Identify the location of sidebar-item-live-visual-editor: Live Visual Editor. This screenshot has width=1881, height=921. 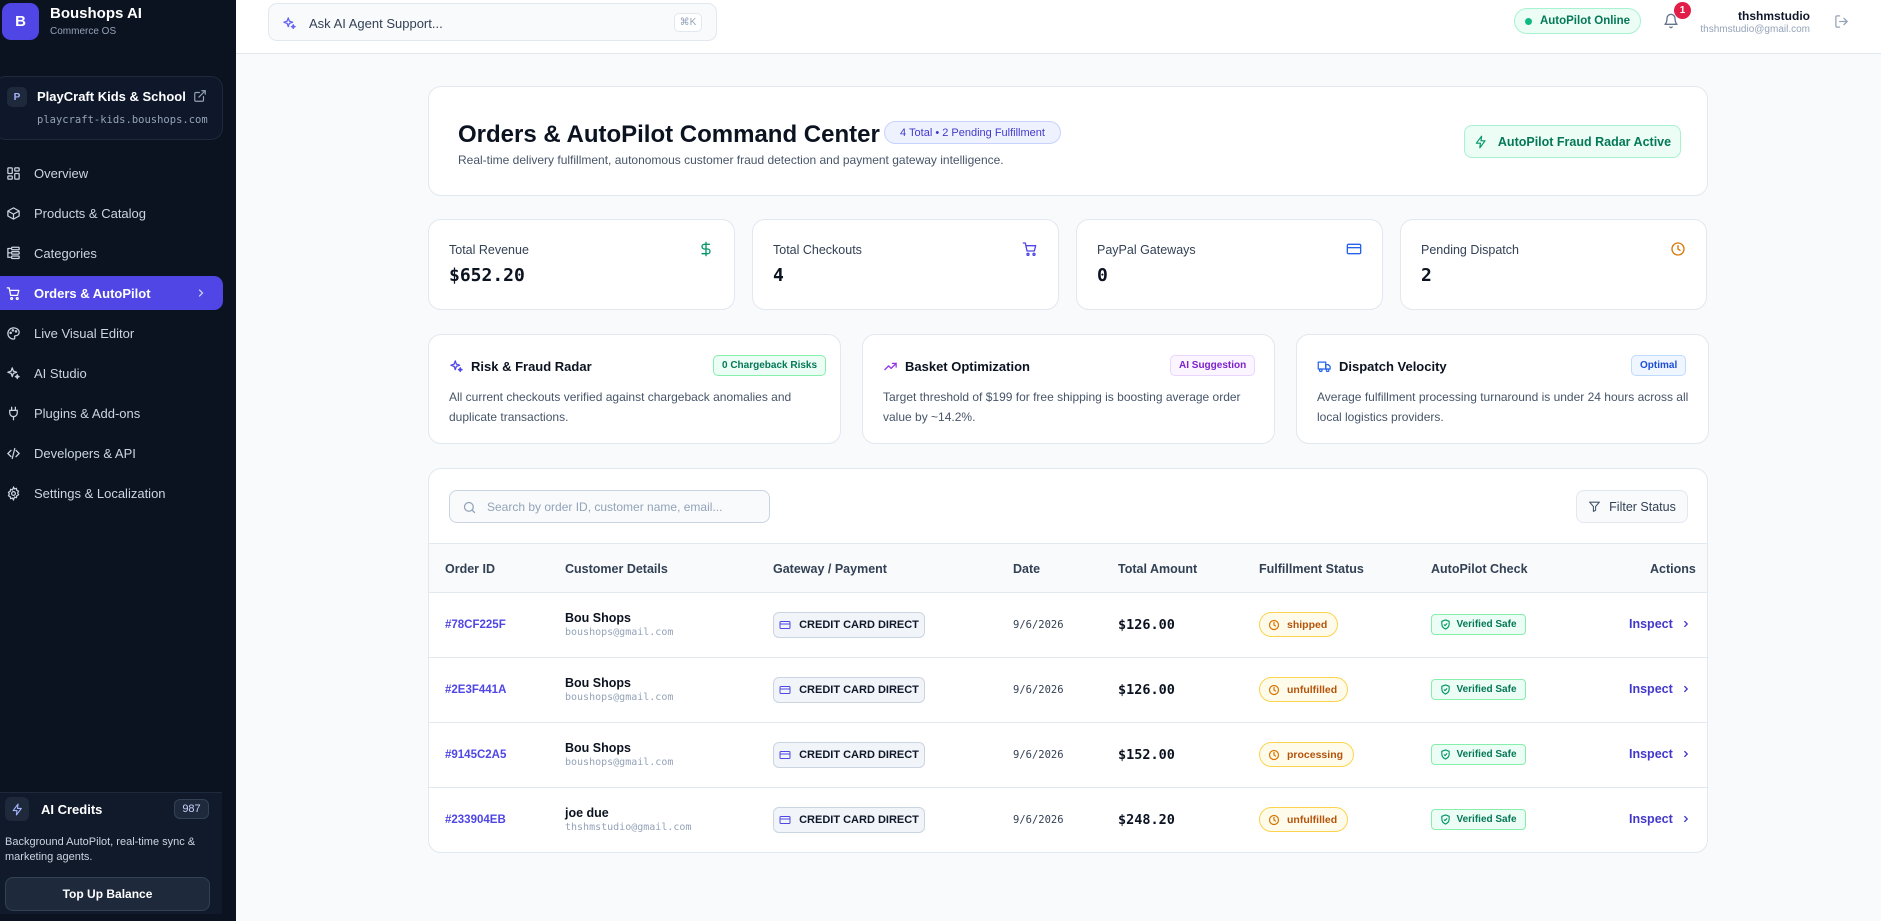
(111, 333).